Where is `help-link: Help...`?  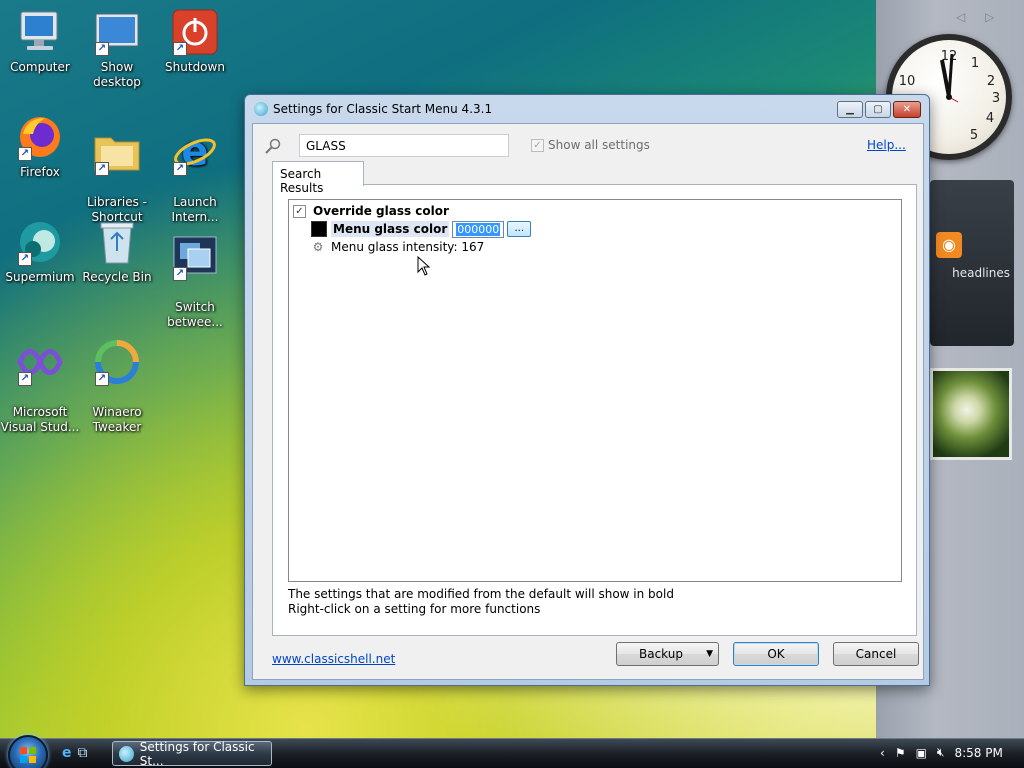
help-link: Help... is located at coordinates (886, 145).